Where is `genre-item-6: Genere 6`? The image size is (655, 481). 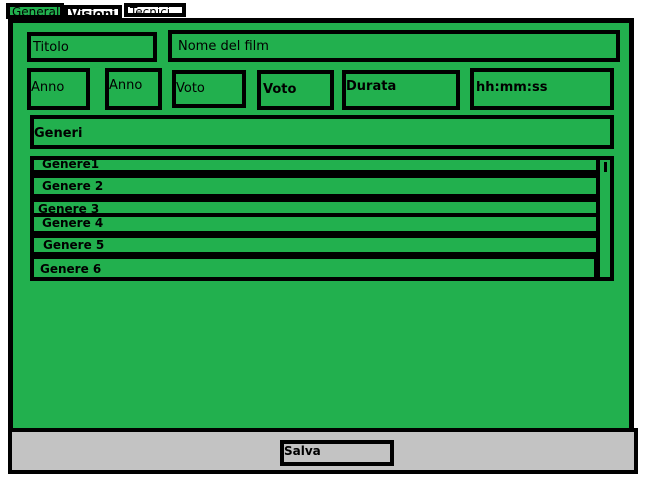 genre-item-6: Genere 6 is located at coordinates (314, 268).